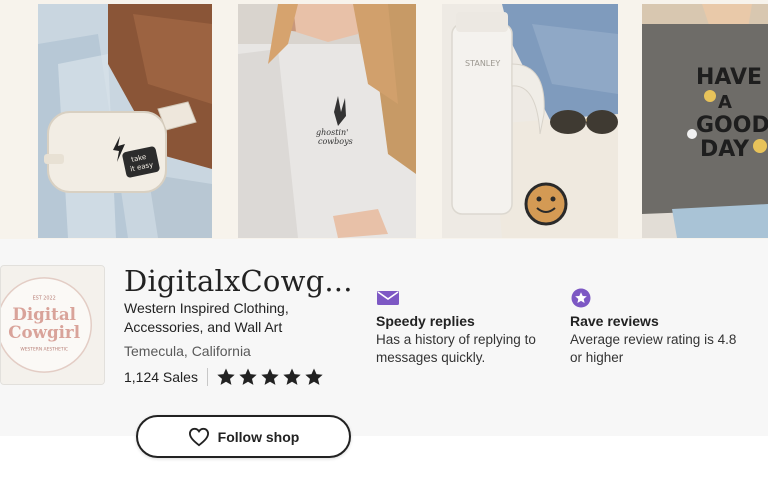 The height and width of the screenshot is (480, 768). What do you see at coordinates (332, 132) in the screenshot?
I see `print-text-line1: ghostin'` at bounding box center [332, 132].